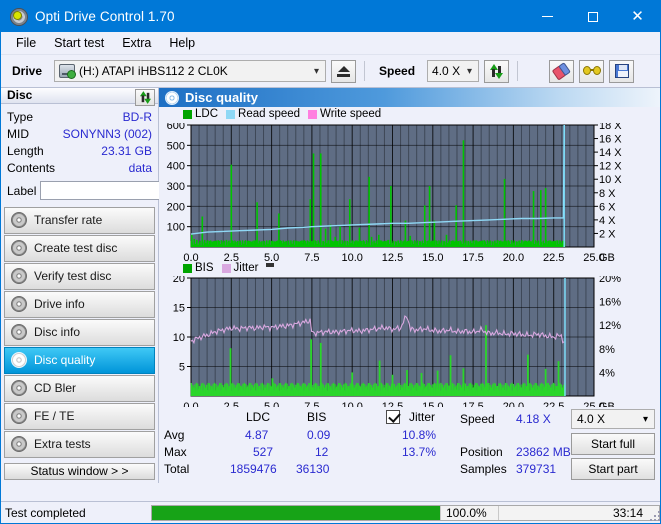  What do you see at coordinates (79, 43) in the screenshot?
I see `menu-start-test: Start test` at bounding box center [79, 43].